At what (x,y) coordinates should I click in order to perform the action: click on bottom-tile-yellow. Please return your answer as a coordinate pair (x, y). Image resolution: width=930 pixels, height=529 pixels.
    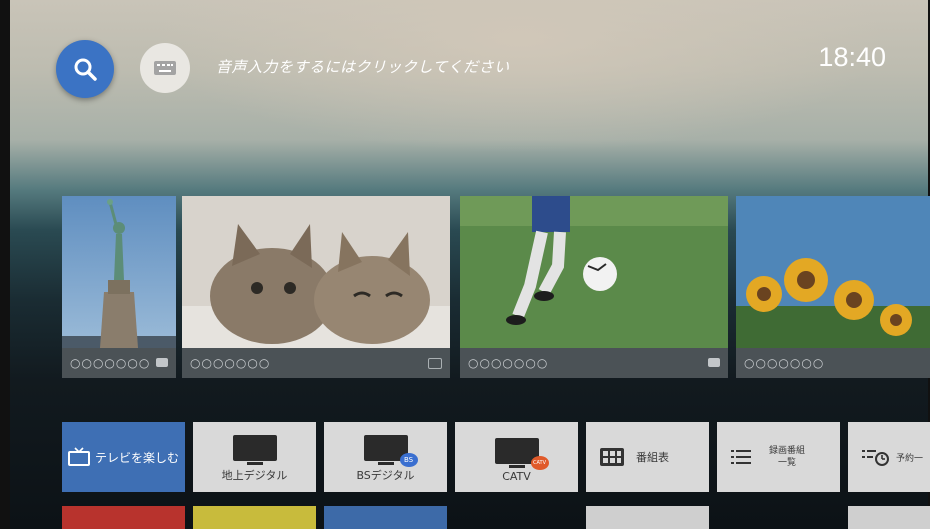
    Looking at the image, I should click on (254, 517).